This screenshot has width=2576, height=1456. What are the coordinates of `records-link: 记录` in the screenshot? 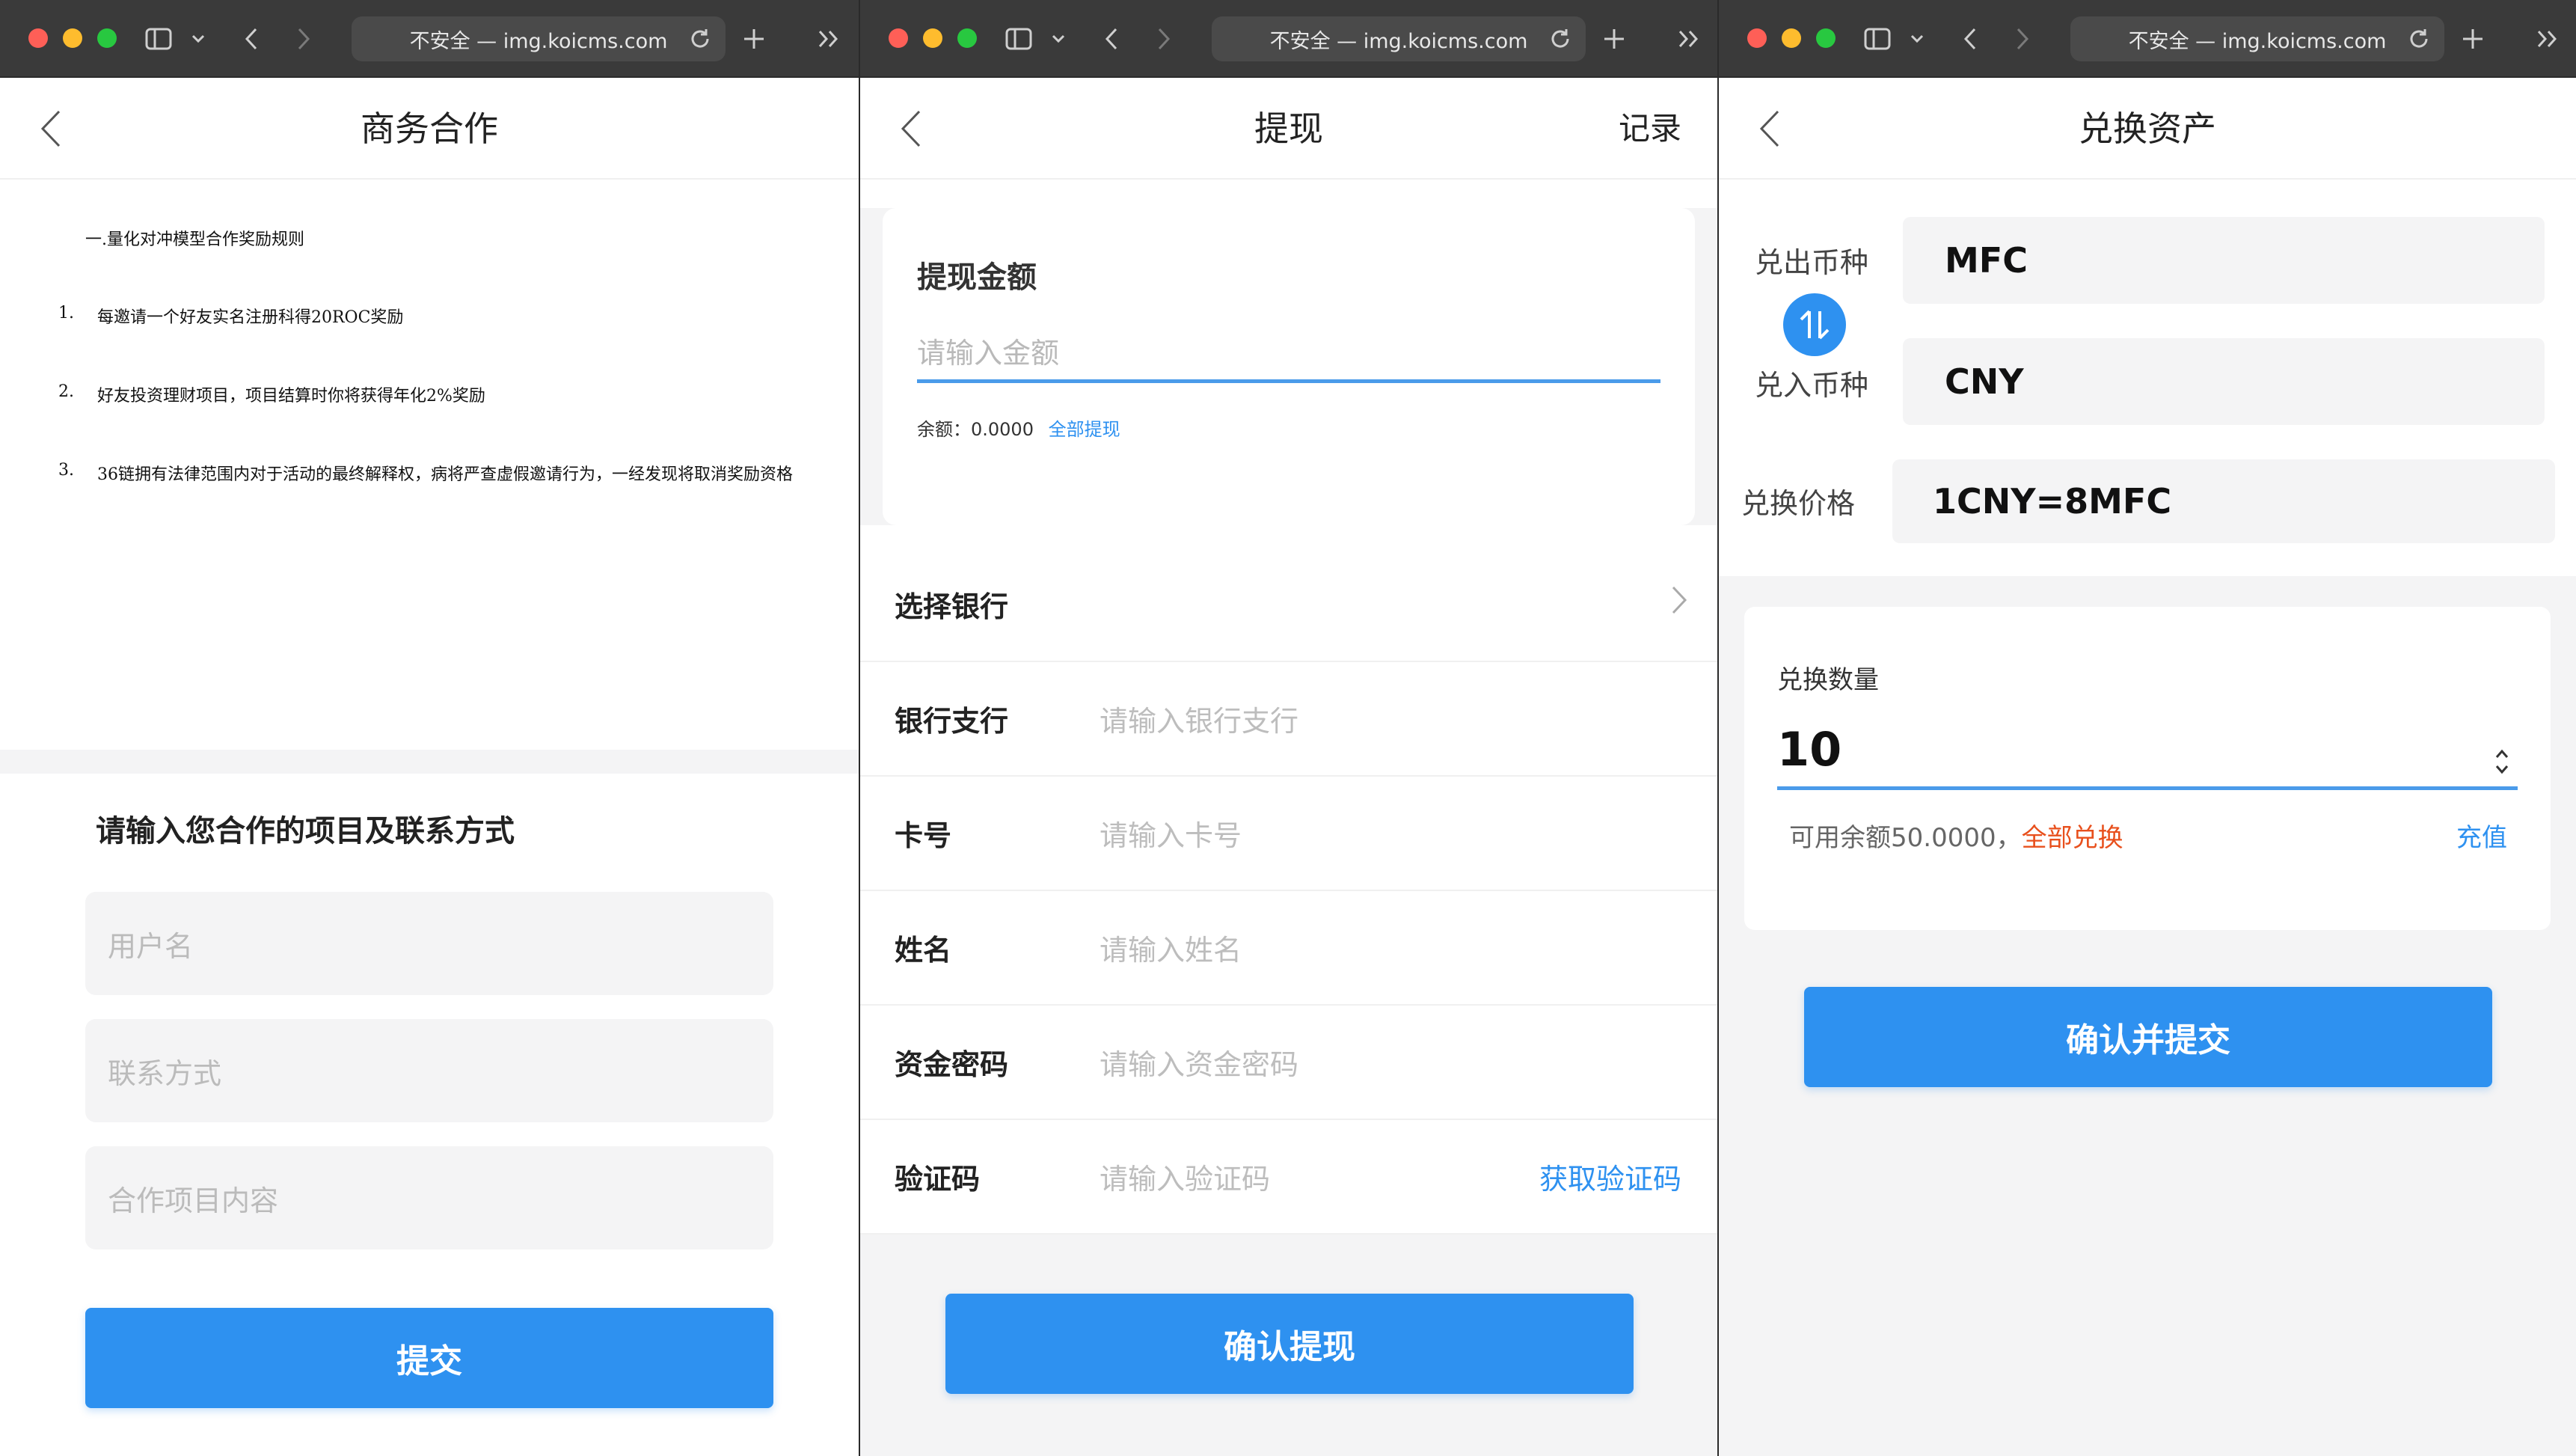 It's located at (1650, 129).